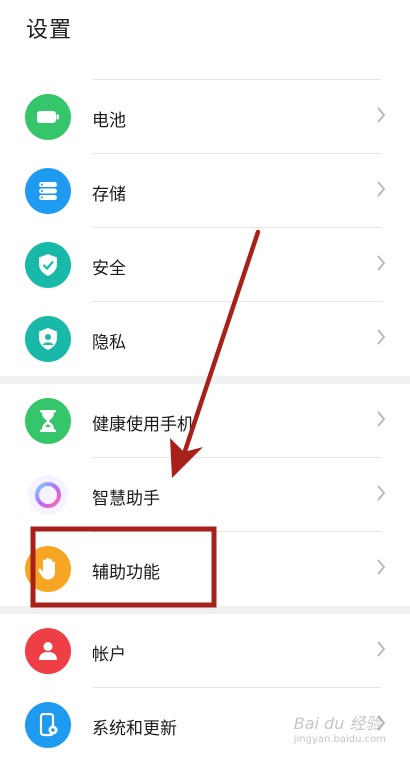  I want to click on settings-row-label: 健康使用手机, so click(143, 425).